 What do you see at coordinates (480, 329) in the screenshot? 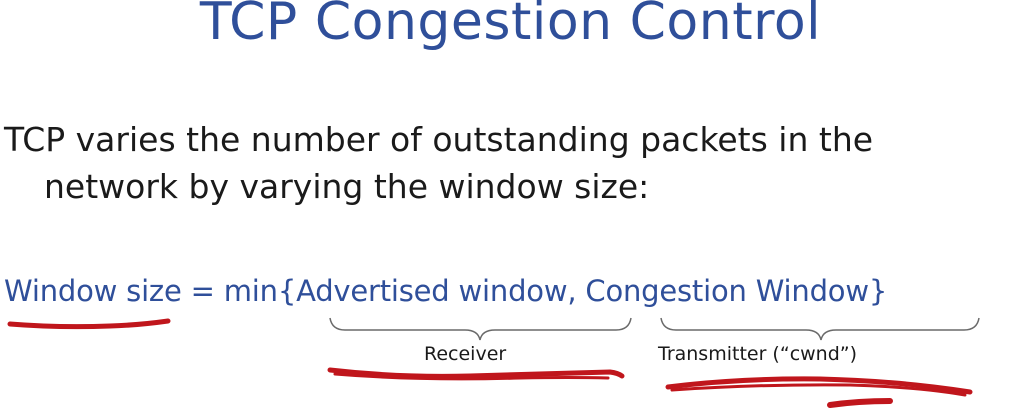
I see `advertised-window-brace` at bounding box center [480, 329].